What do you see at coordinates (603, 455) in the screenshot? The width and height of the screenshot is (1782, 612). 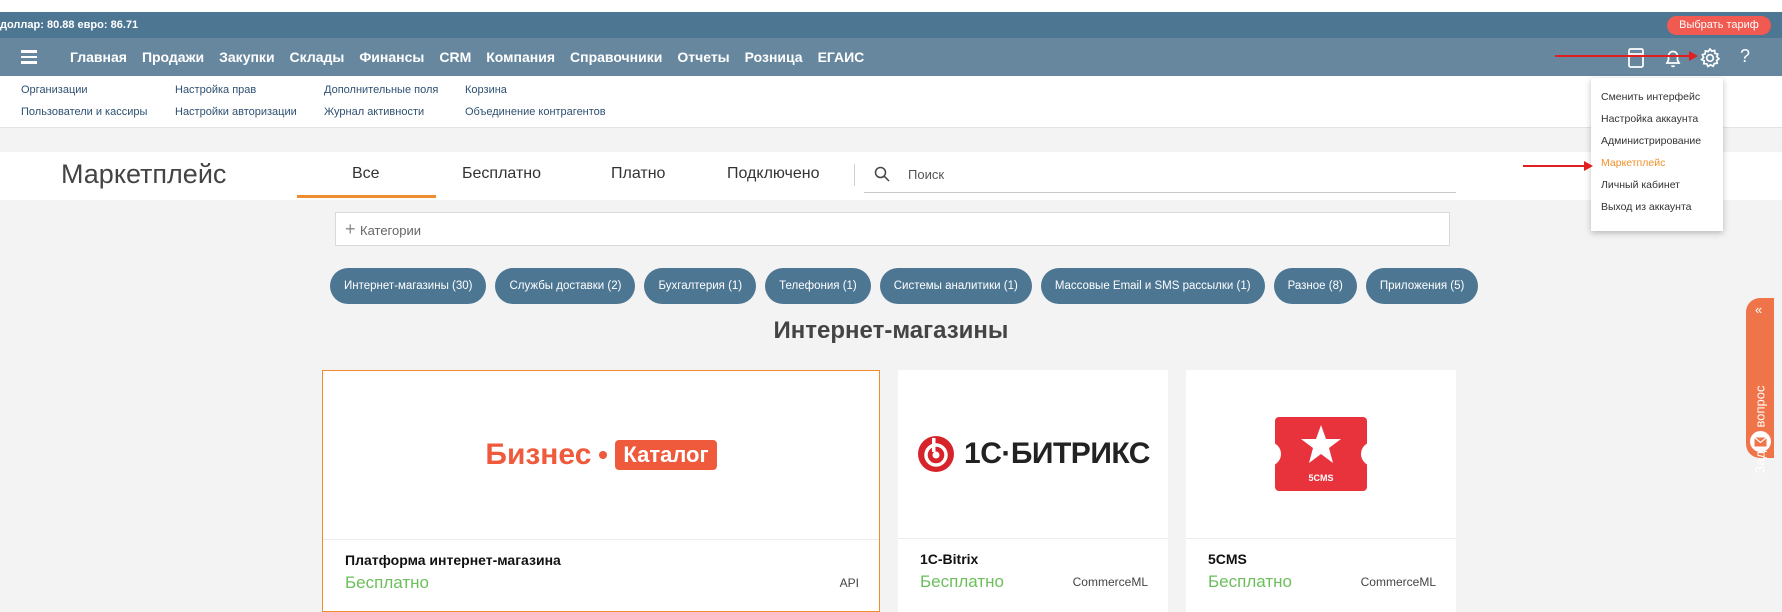 I see `logo-dot` at bounding box center [603, 455].